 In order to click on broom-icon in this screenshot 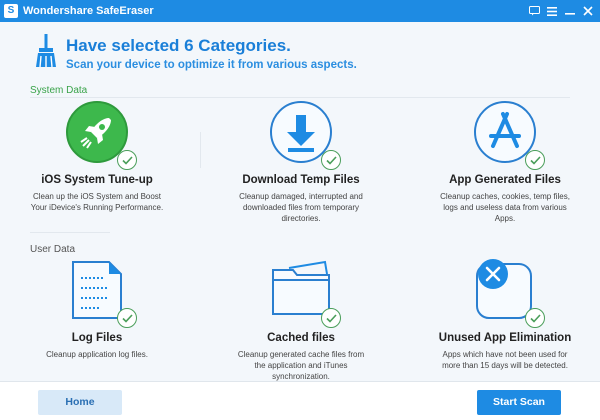, I will do `click(46, 51)`.